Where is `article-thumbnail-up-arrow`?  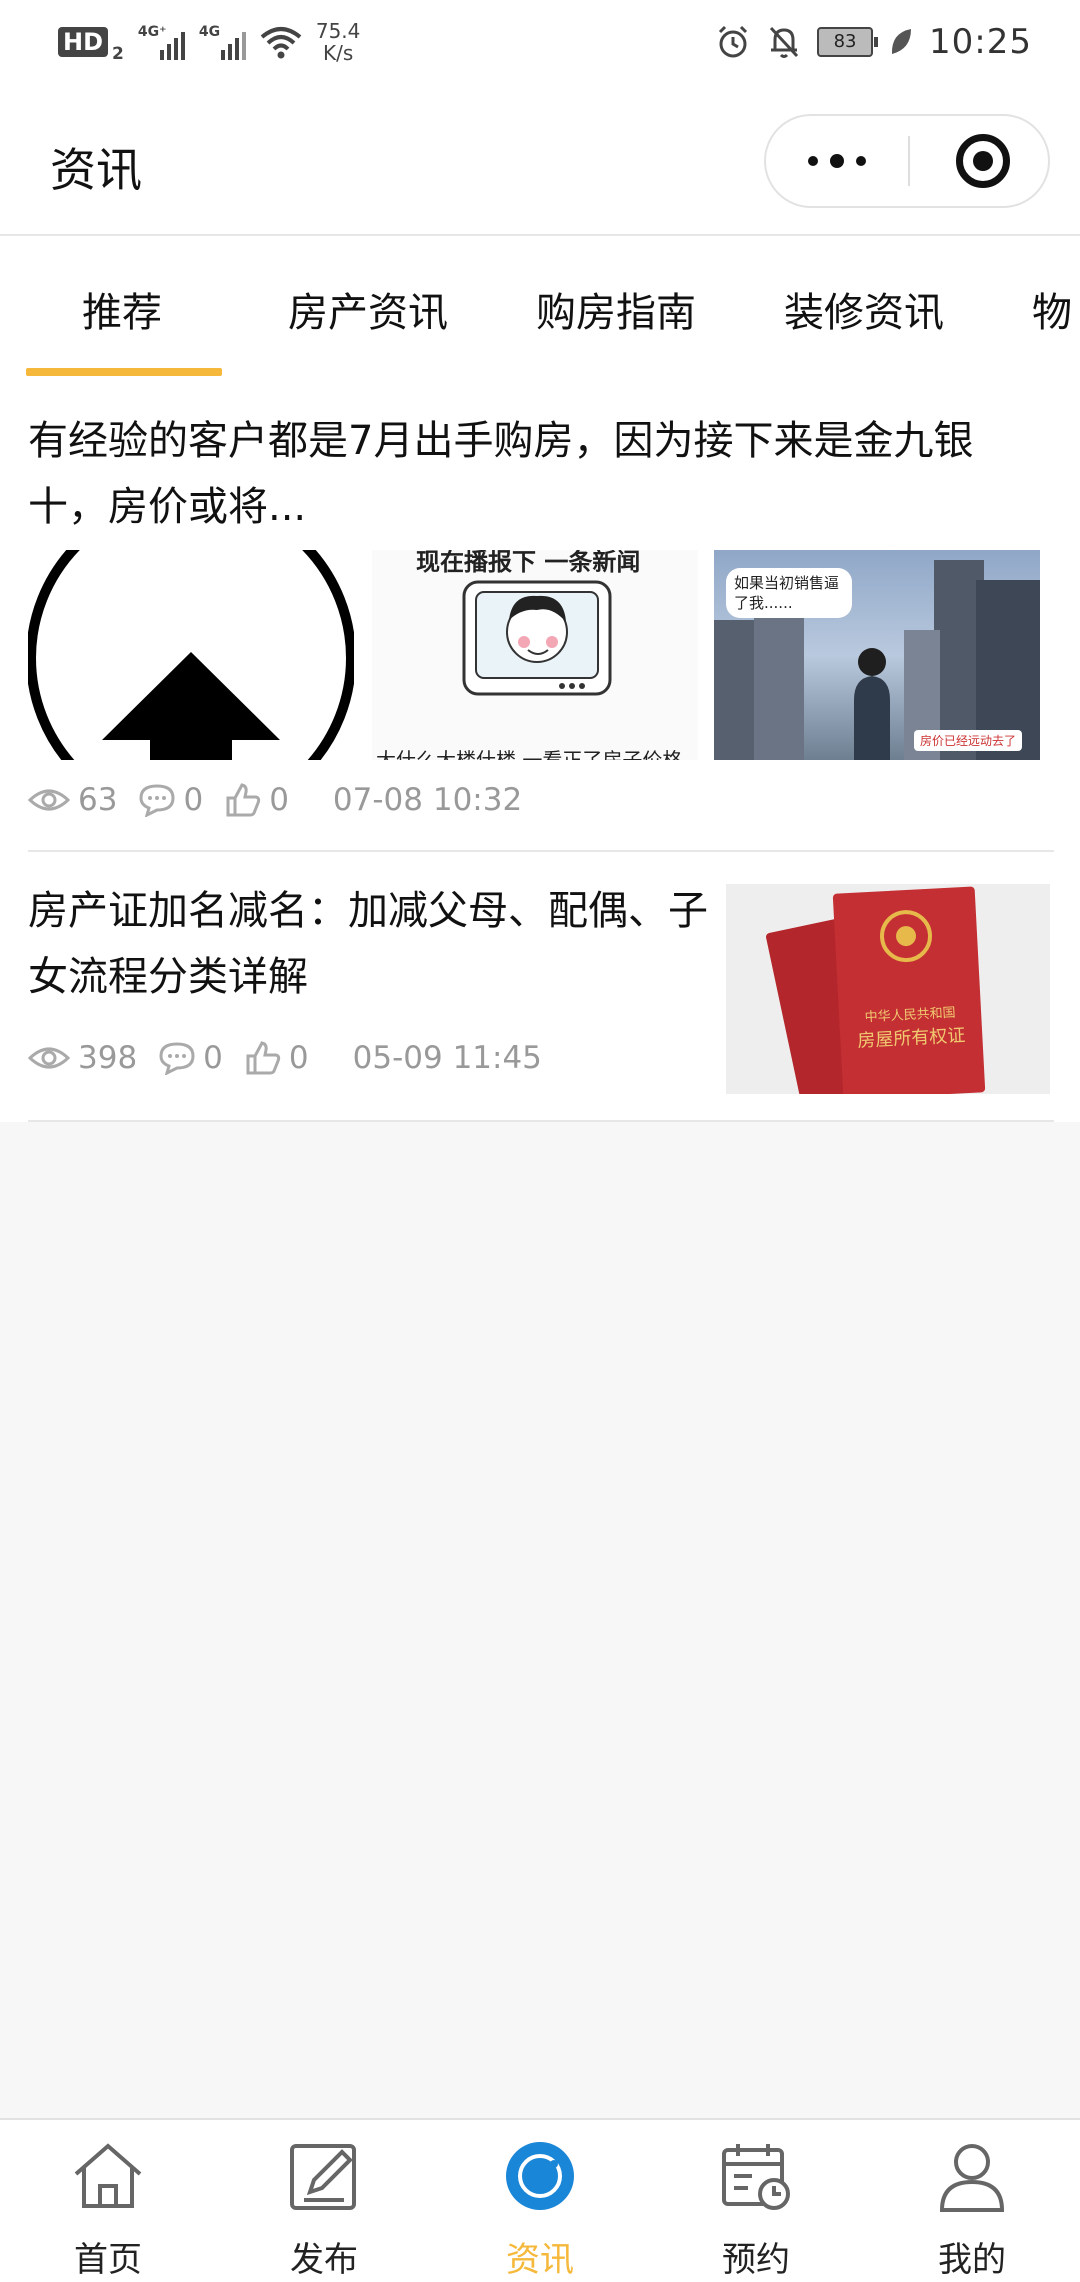
article-thumbnail-up-arrow is located at coordinates (191, 655).